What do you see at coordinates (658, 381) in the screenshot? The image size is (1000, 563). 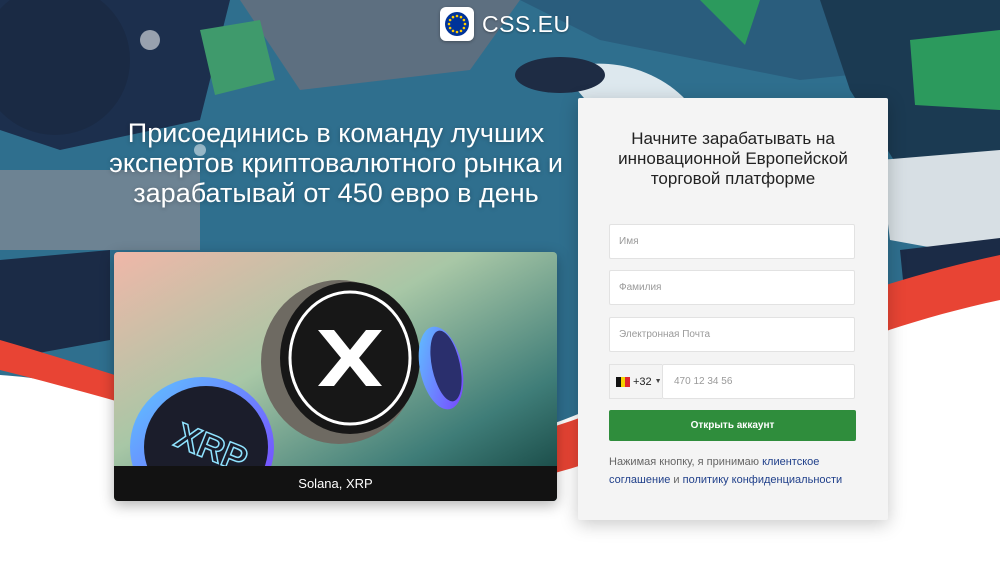 I see `caret-down-icon: ▼` at bounding box center [658, 381].